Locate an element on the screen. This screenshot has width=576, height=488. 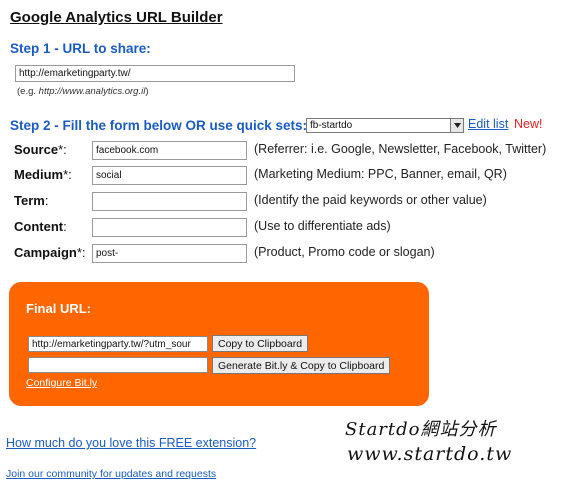
campaign-label-text: Campaign is located at coordinates (45, 252).